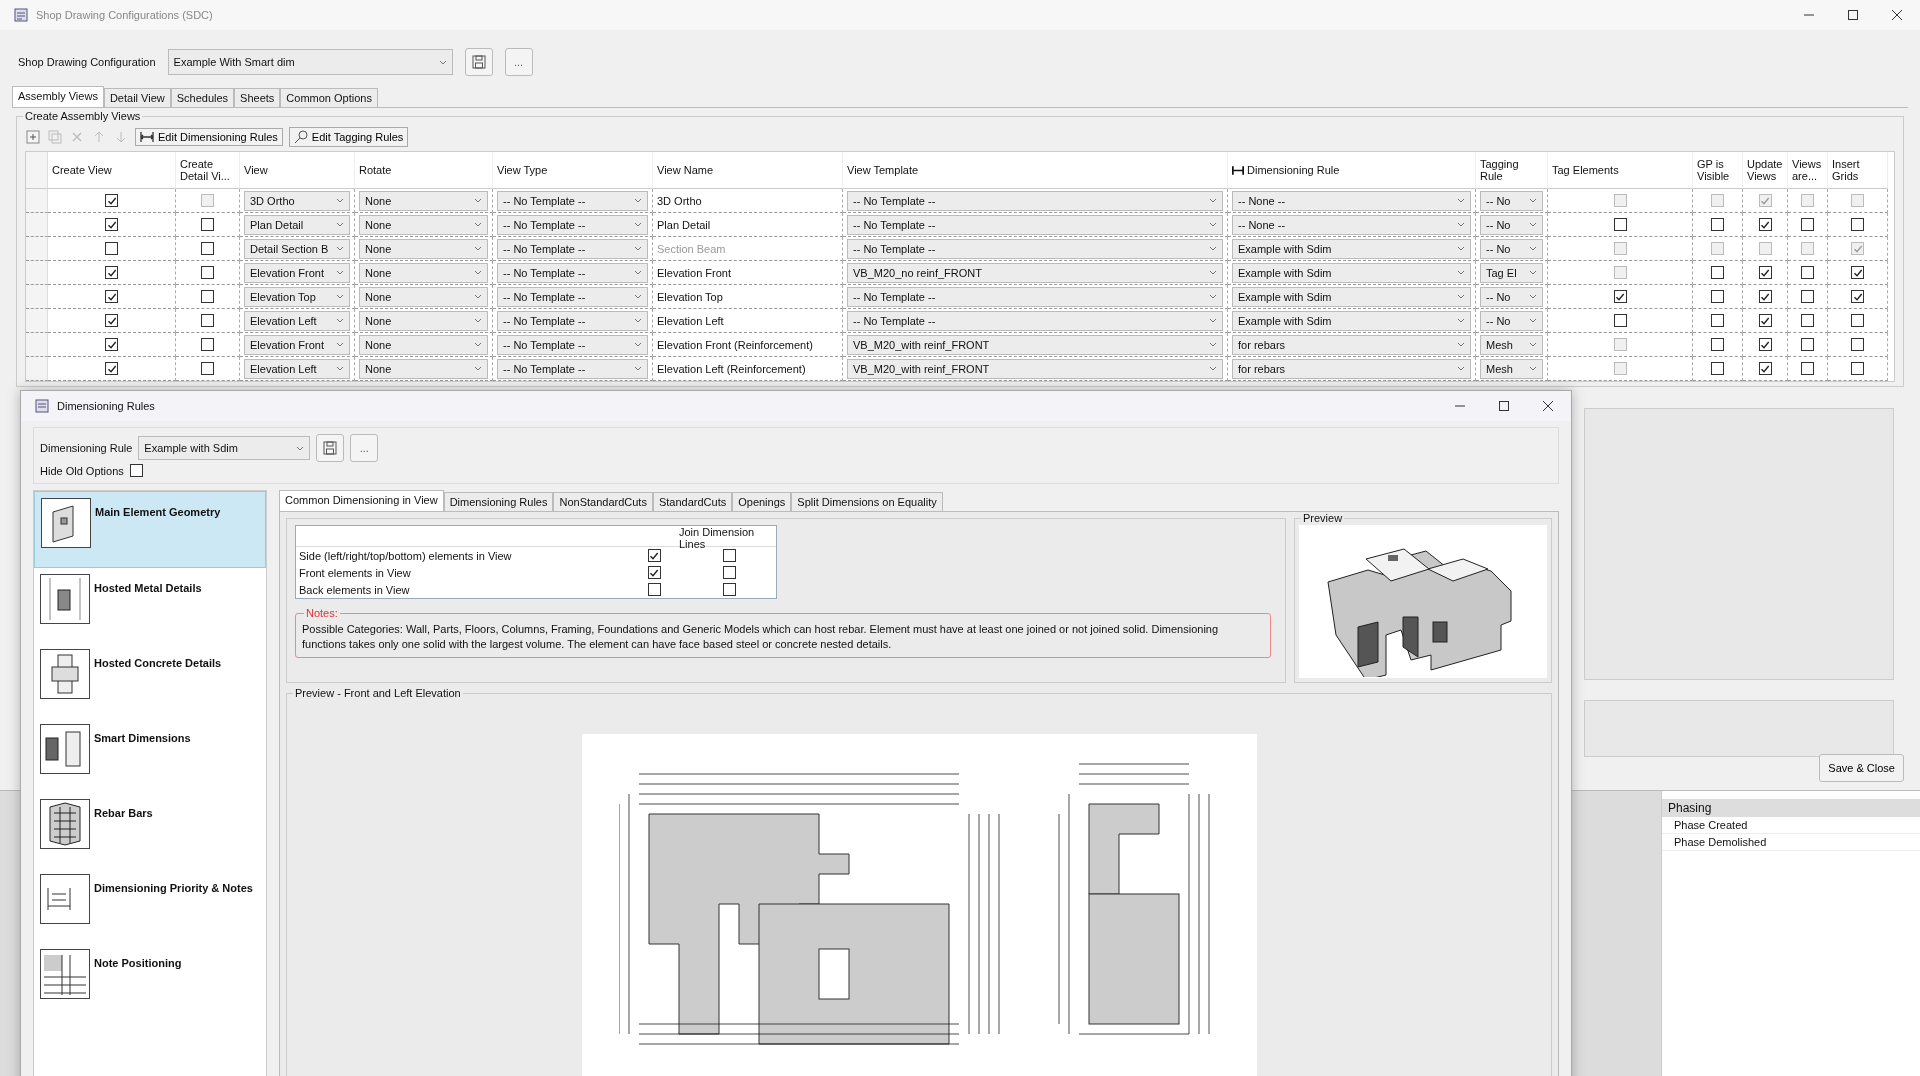 This screenshot has height=1076, width=1920. I want to click on dropdown: VB_M20_no reinf_FRONT, so click(1035, 272).